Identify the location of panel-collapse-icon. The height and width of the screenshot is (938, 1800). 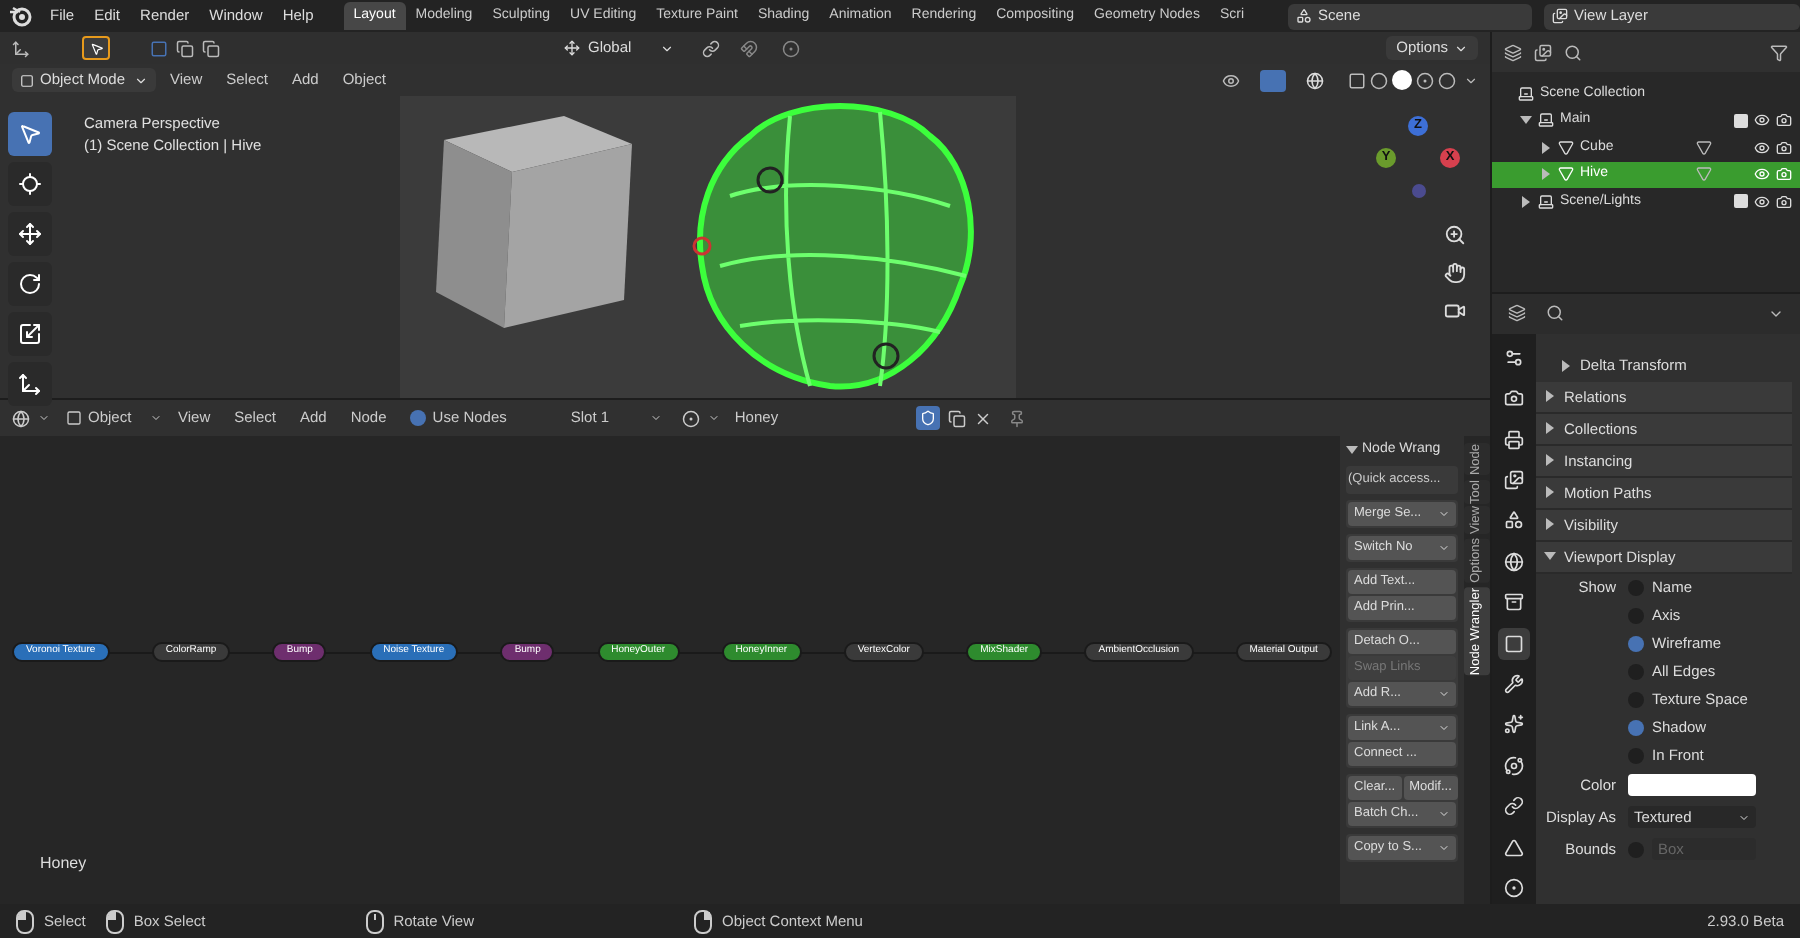
(1352, 450).